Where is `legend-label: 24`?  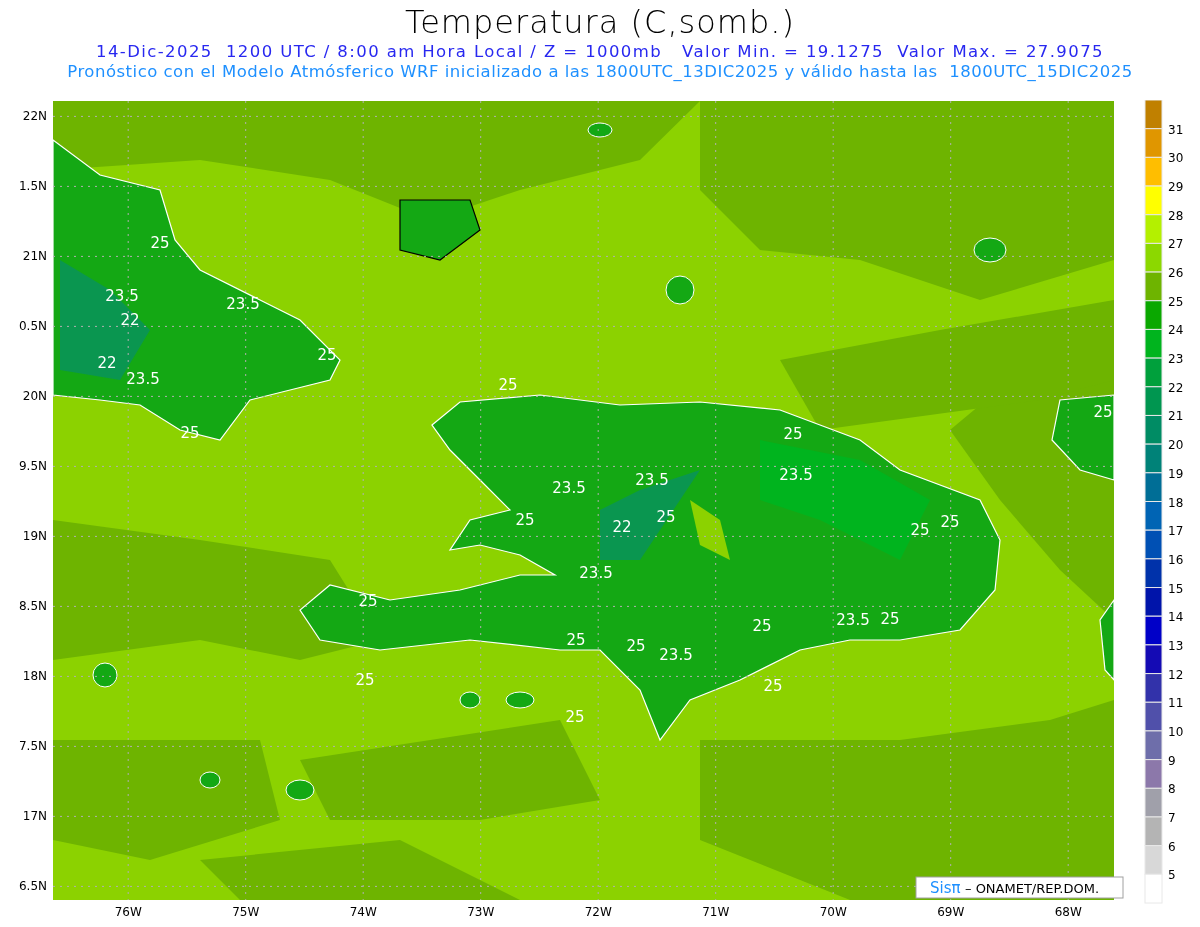
legend-label: 24 is located at coordinates (1176, 330).